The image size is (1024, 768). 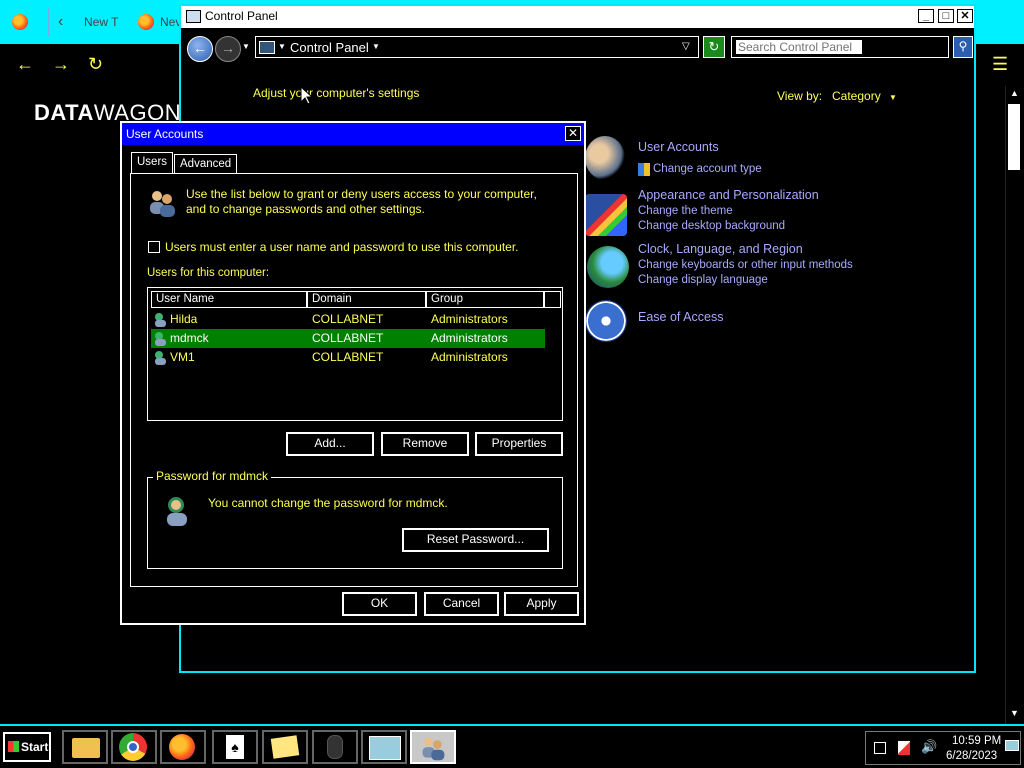 What do you see at coordinates (678, 147) in the screenshot?
I see `category-user-accounts: User Accounts` at bounding box center [678, 147].